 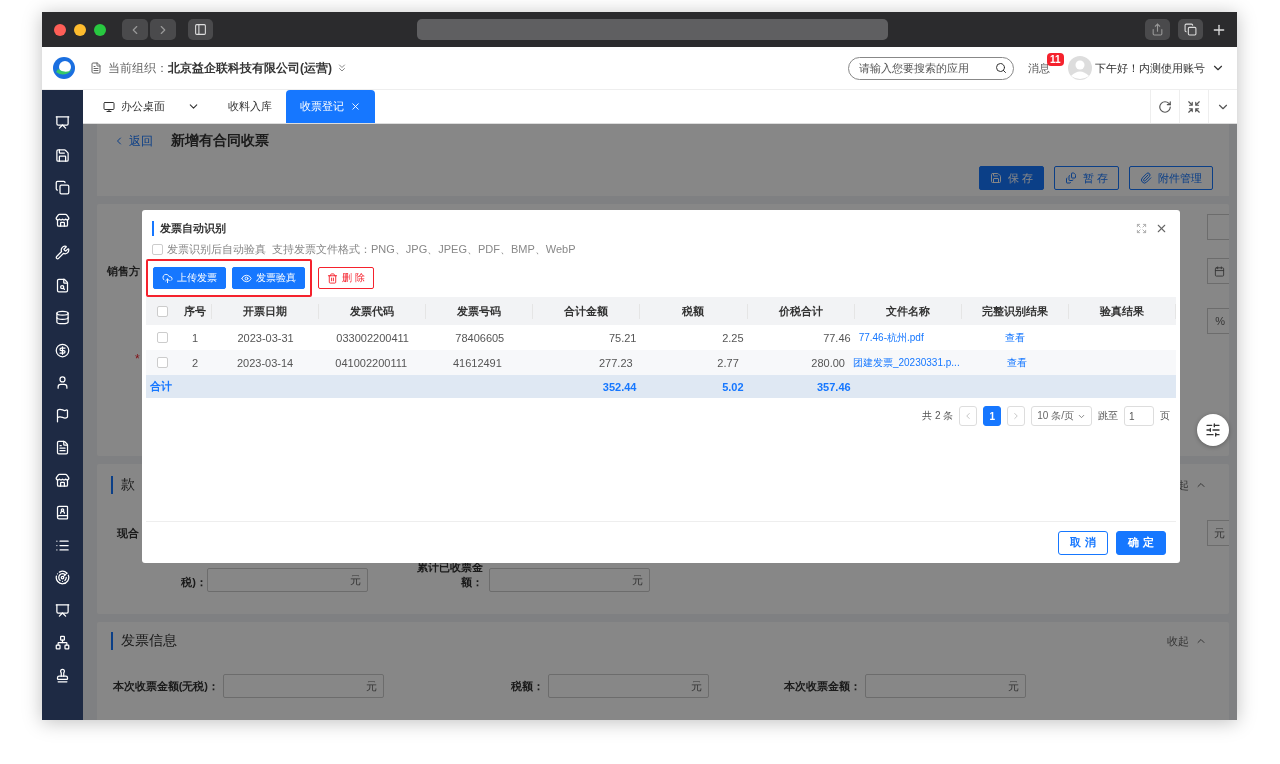 I want to click on upload-button: 上传发票, so click(x=189, y=278).